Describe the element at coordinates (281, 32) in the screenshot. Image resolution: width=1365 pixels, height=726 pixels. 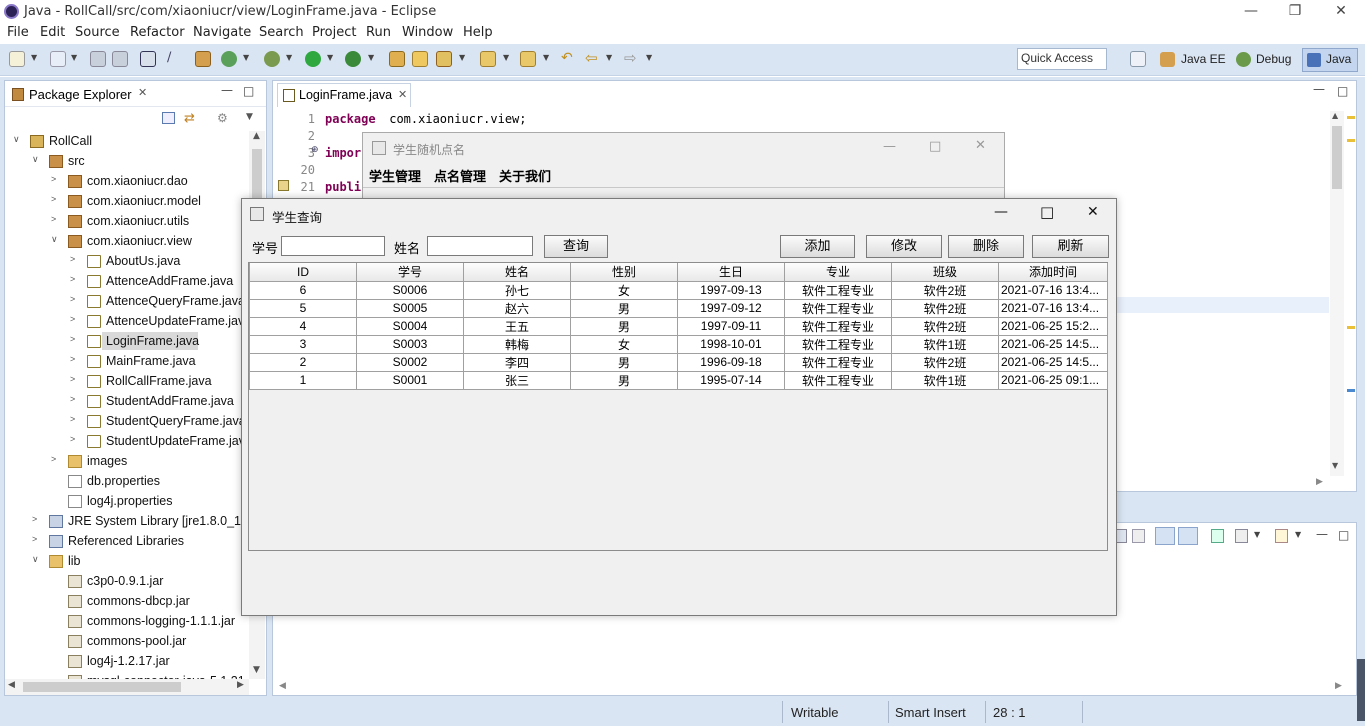
I see `menu-search: Search` at that location.